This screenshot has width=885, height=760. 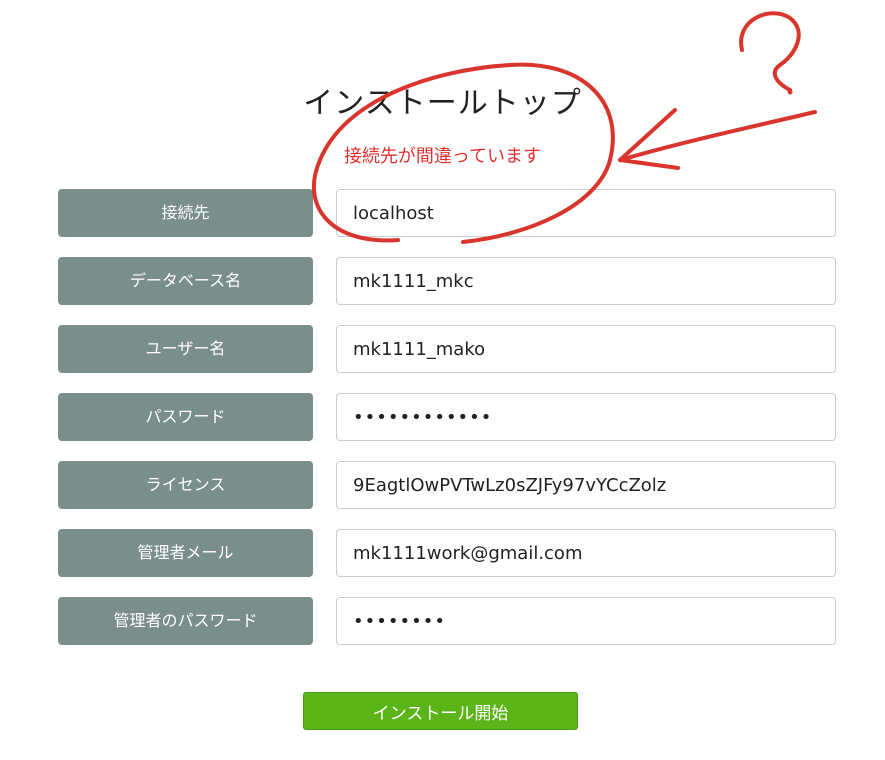 What do you see at coordinates (586, 621) in the screenshot?
I see `admin-password-input` at bounding box center [586, 621].